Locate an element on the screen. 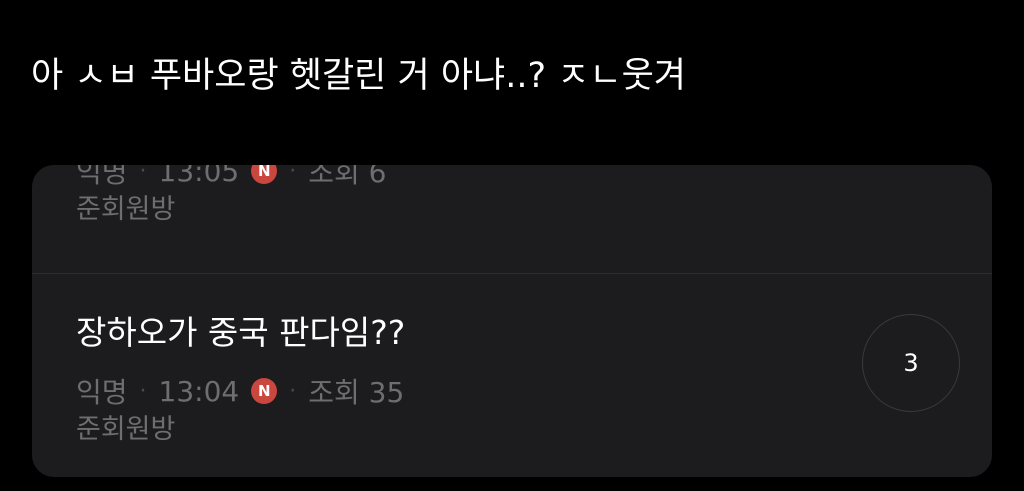 This screenshot has width=1024, height=491. comment-count-button: 3 is located at coordinates (911, 363).